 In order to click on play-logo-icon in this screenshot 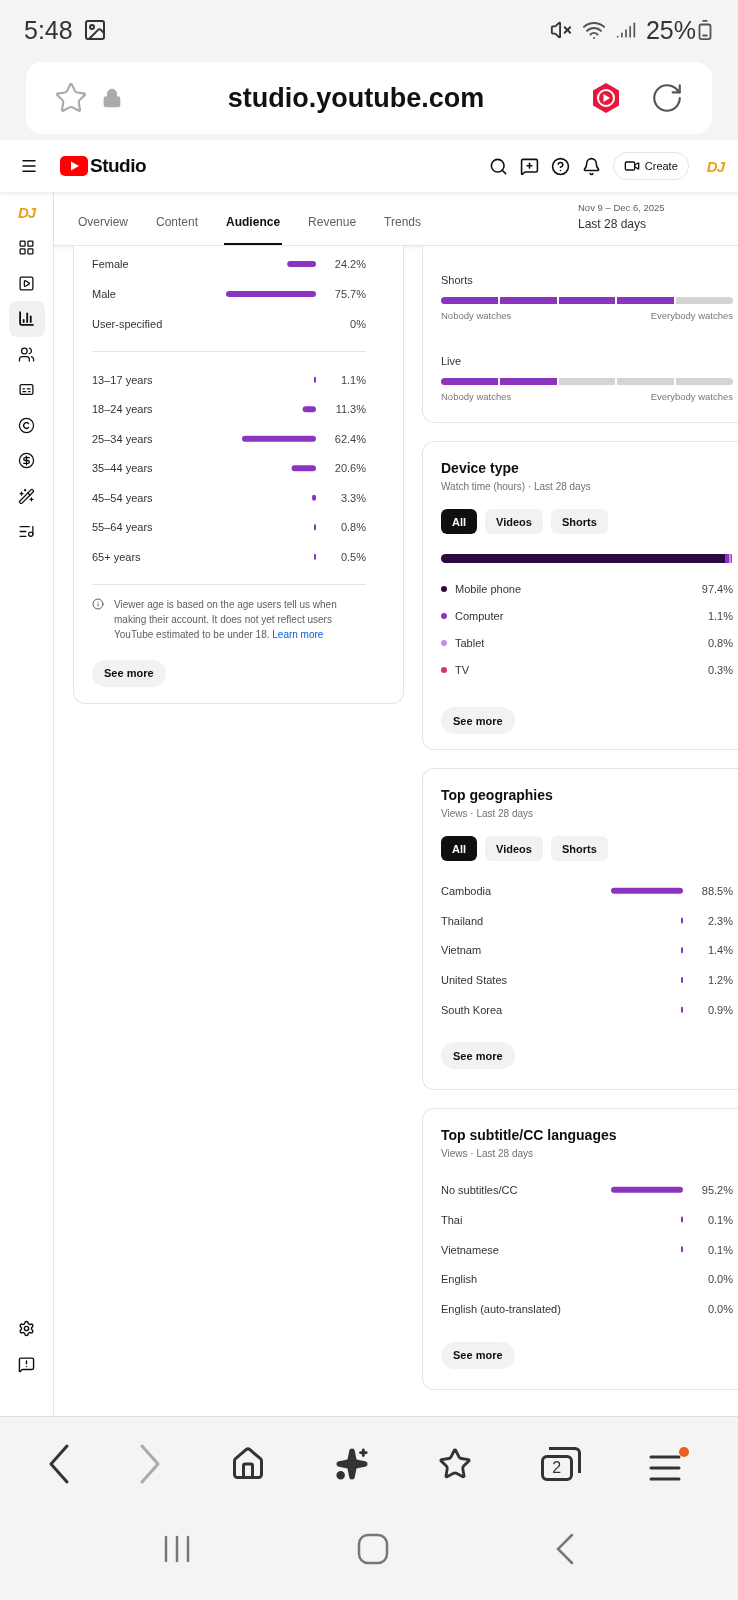, I will do `click(74, 166)`.